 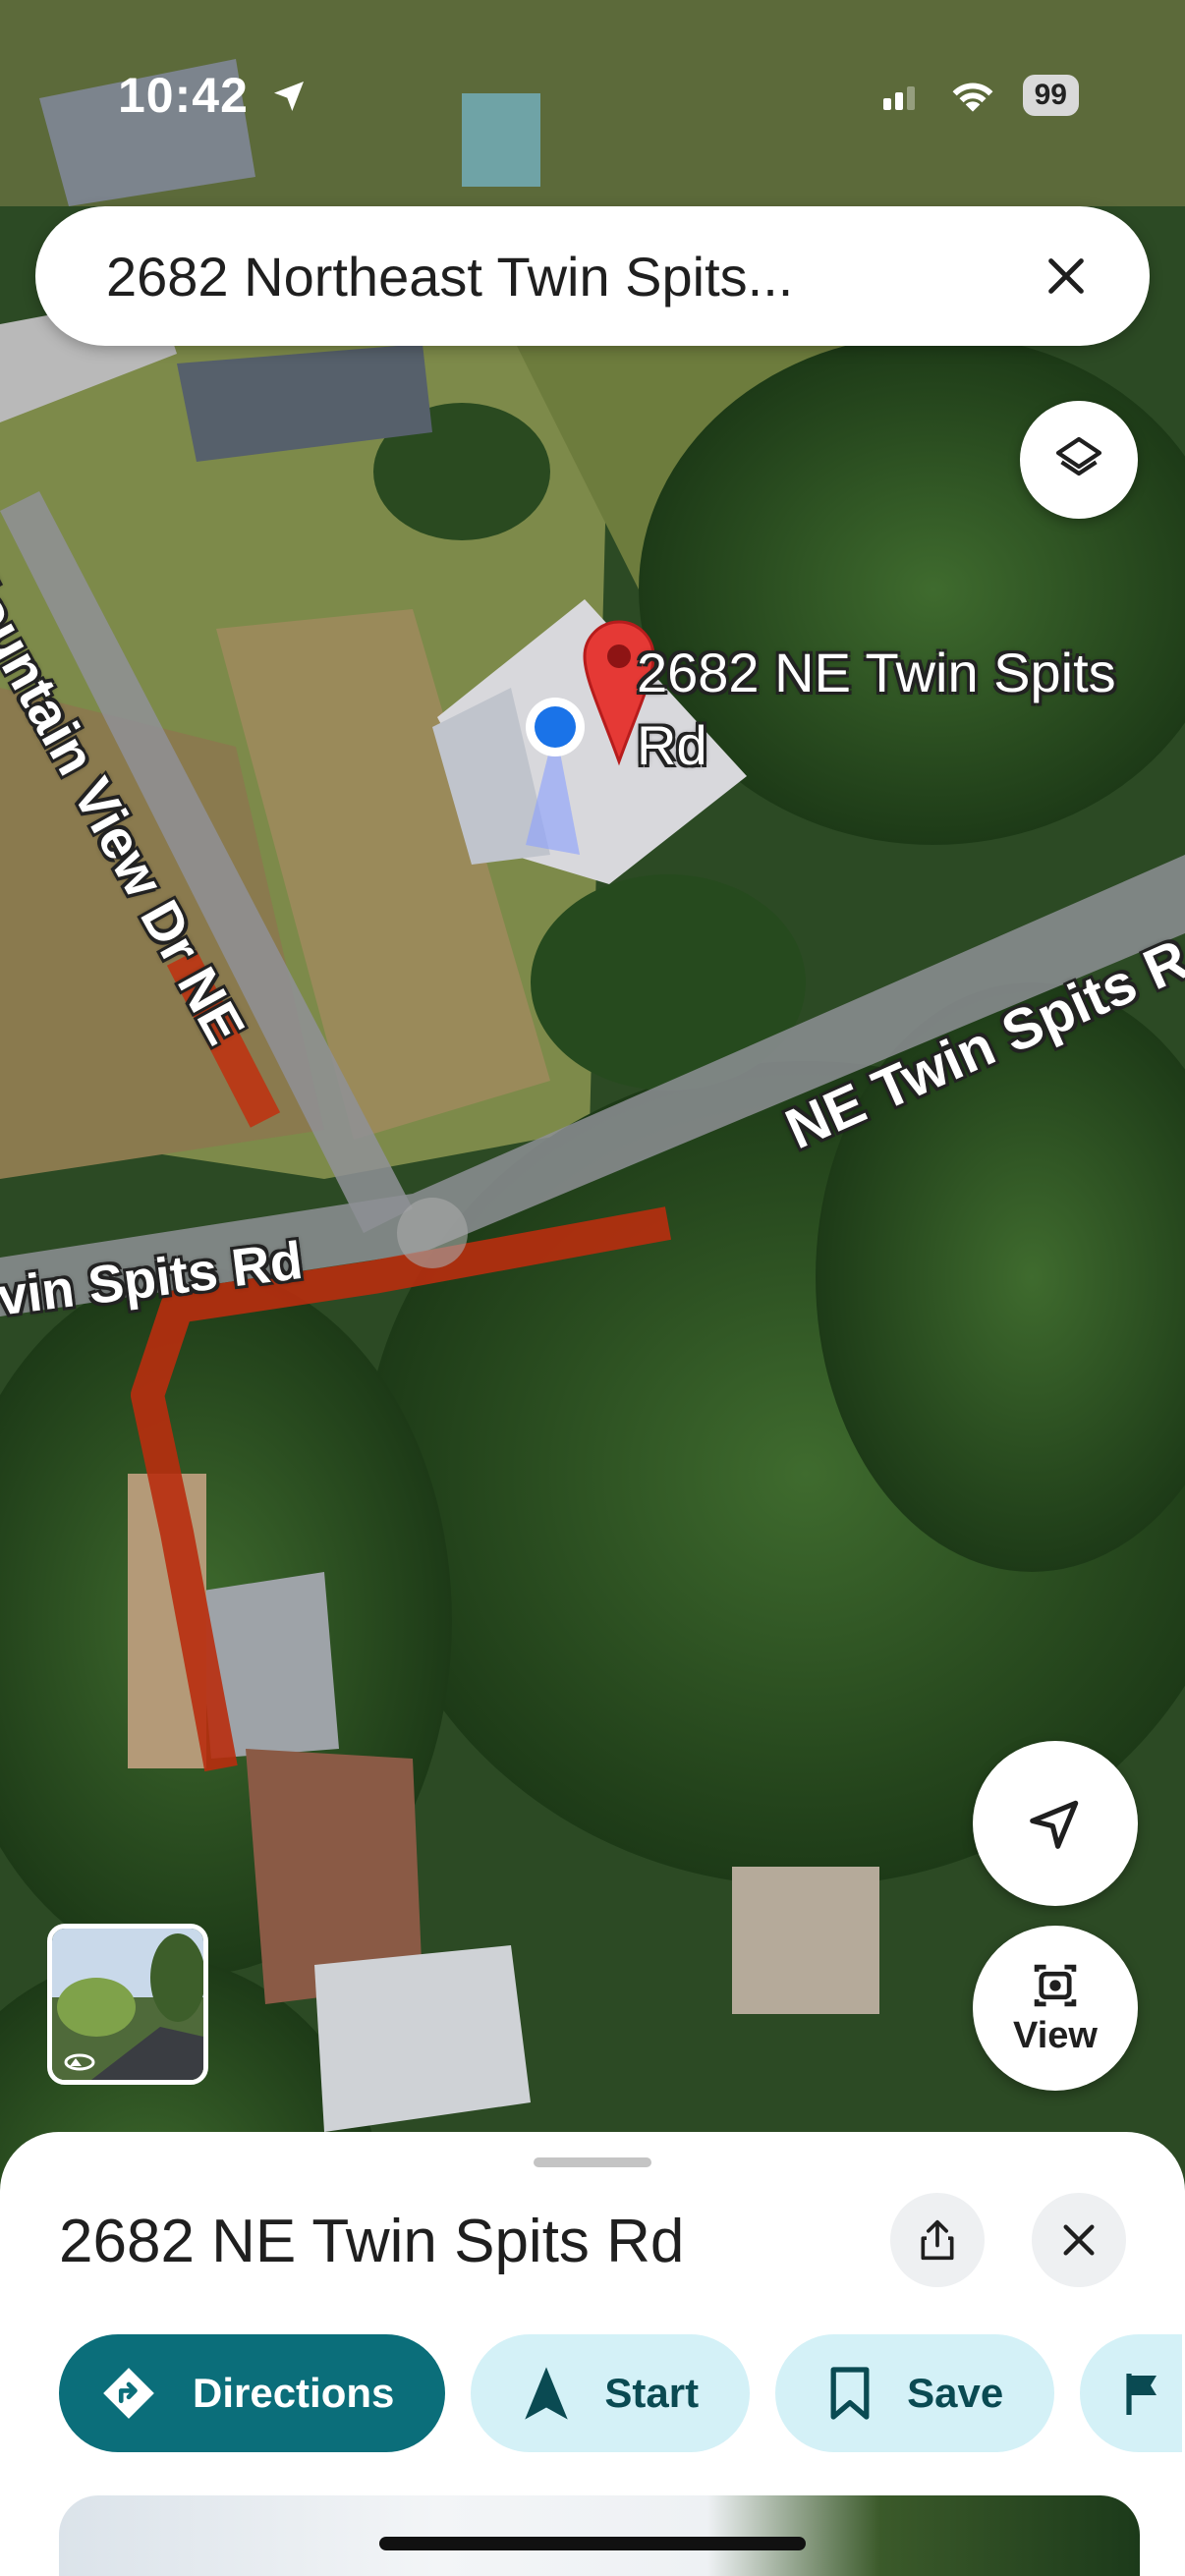 I want to click on close-sheet-button, so click(x=1079, y=2240).